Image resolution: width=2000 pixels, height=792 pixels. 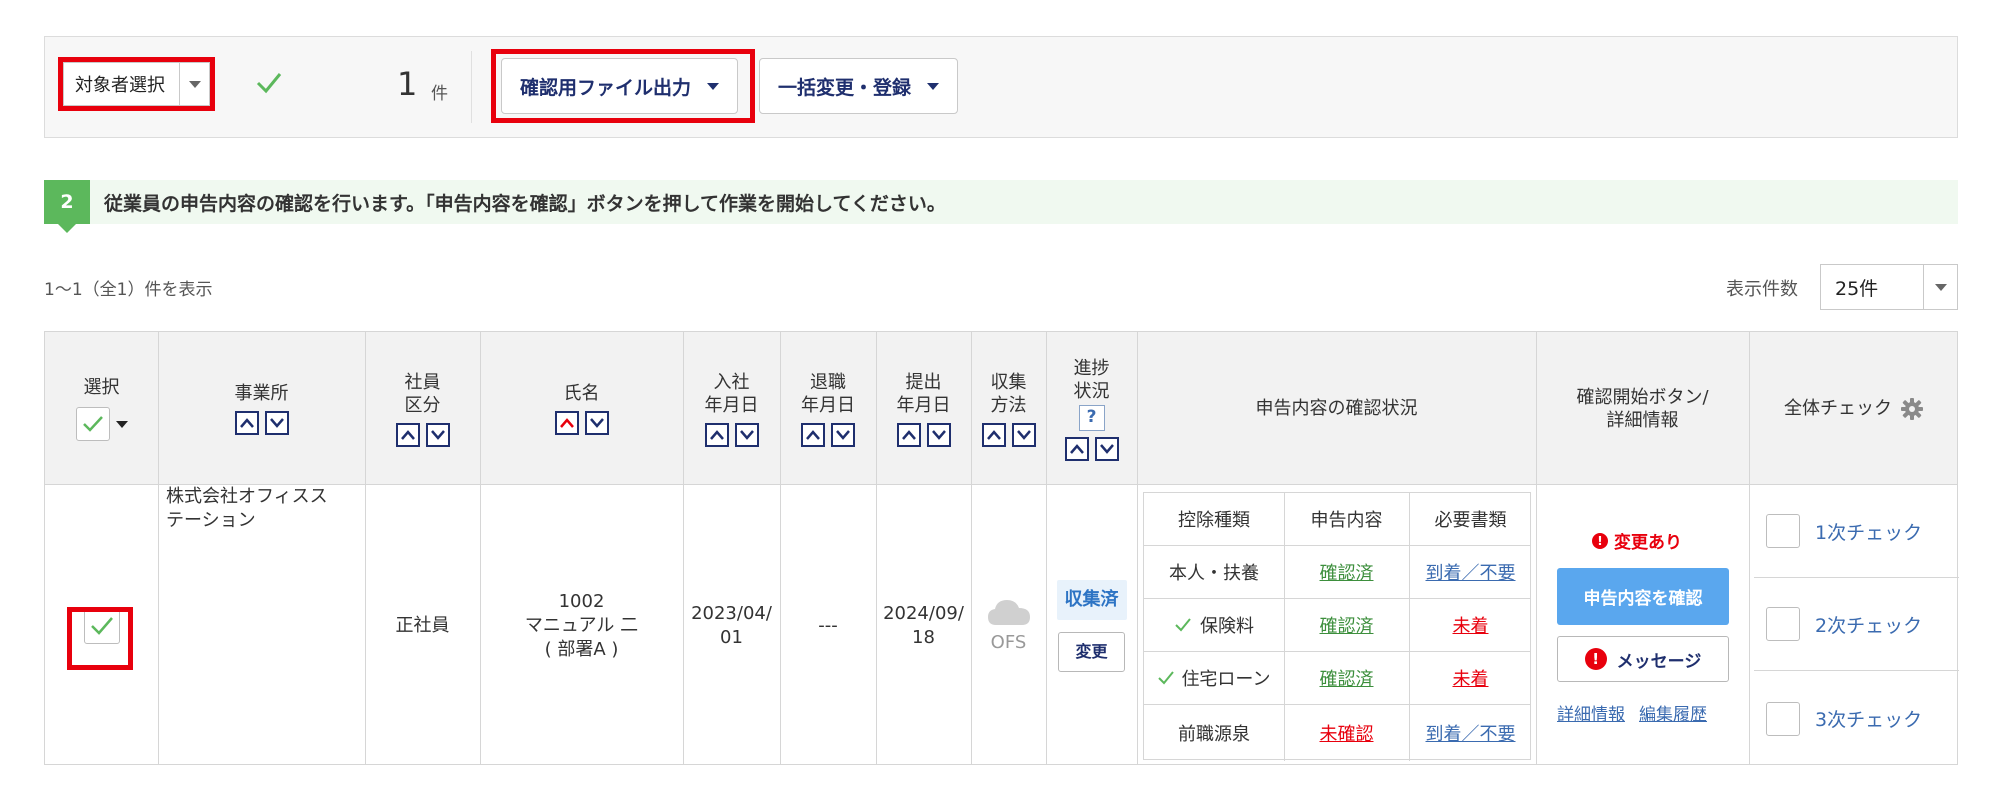 I want to click on collect-method-text: OFS, so click(x=1008, y=642).